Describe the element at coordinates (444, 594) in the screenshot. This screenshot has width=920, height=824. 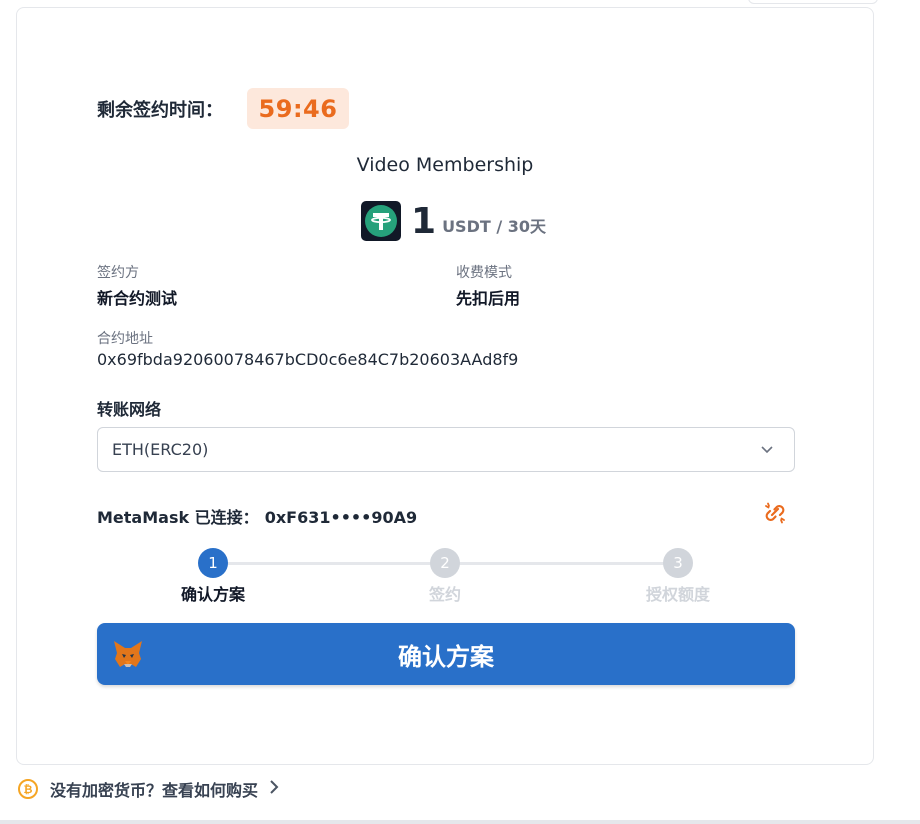
I see `step-2-label: 签约` at that location.